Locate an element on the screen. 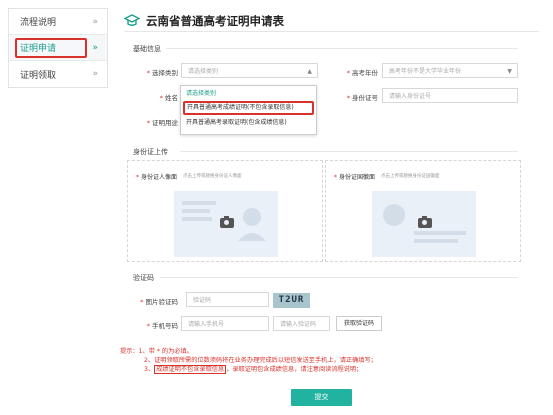 This screenshot has height=415, width=553. phone-label: * 手机号码 is located at coordinates (162, 326).